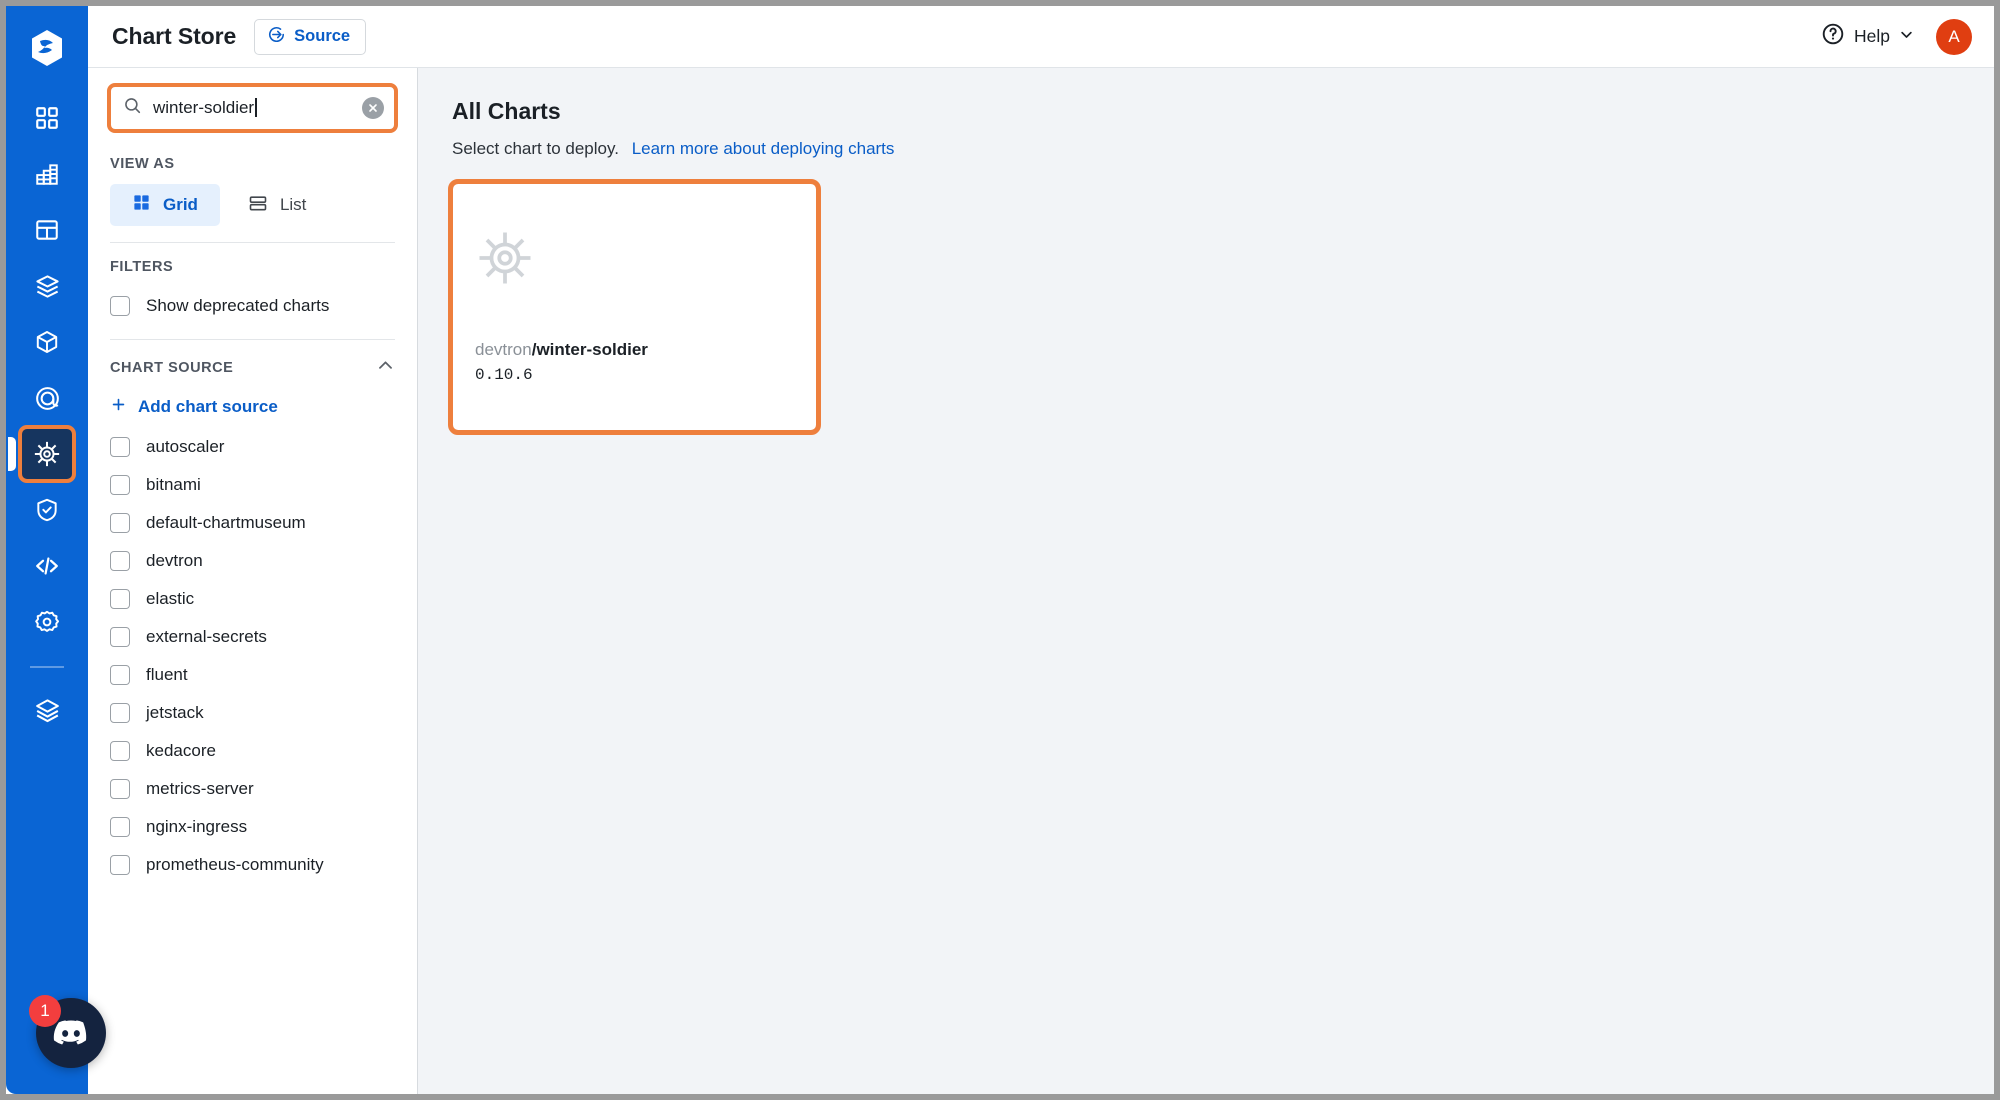  Describe the element at coordinates (252, 523) in the screenshot. I see `list-item: default-chartmuseum` at that location.